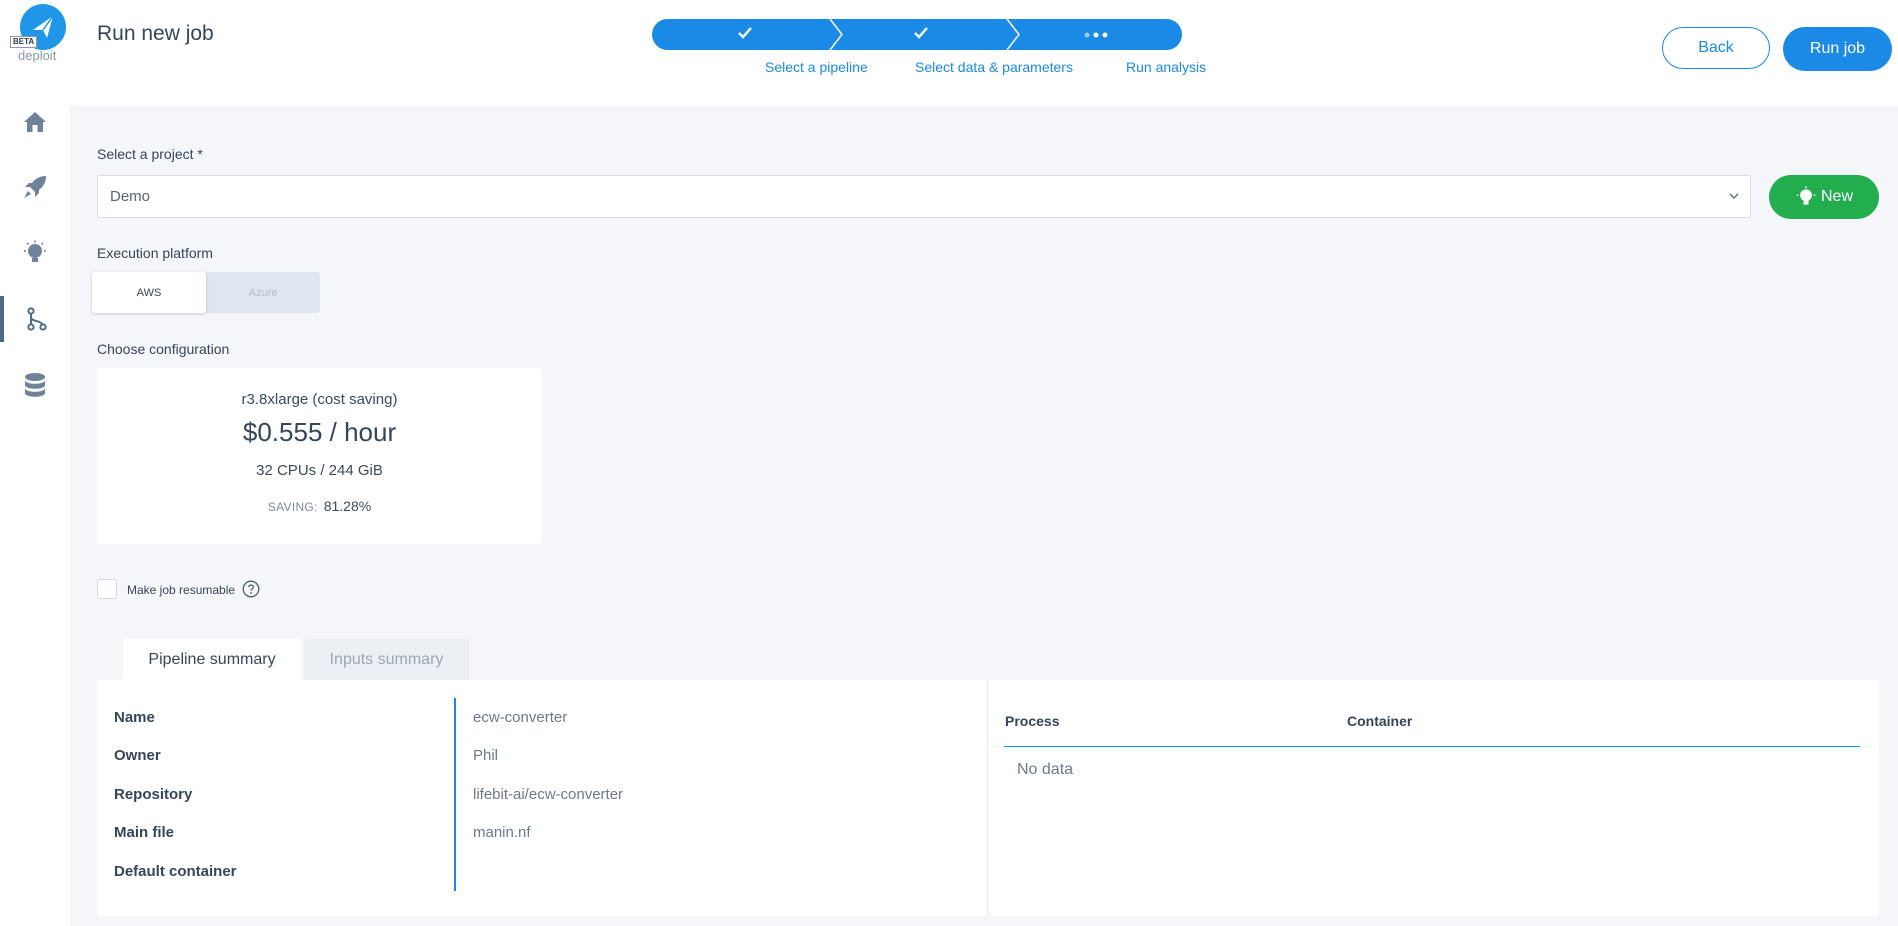 This screenshot has height=926, width=1898. I want to click on tab-inputs-summary: Inputs summary, so click(386, 660).